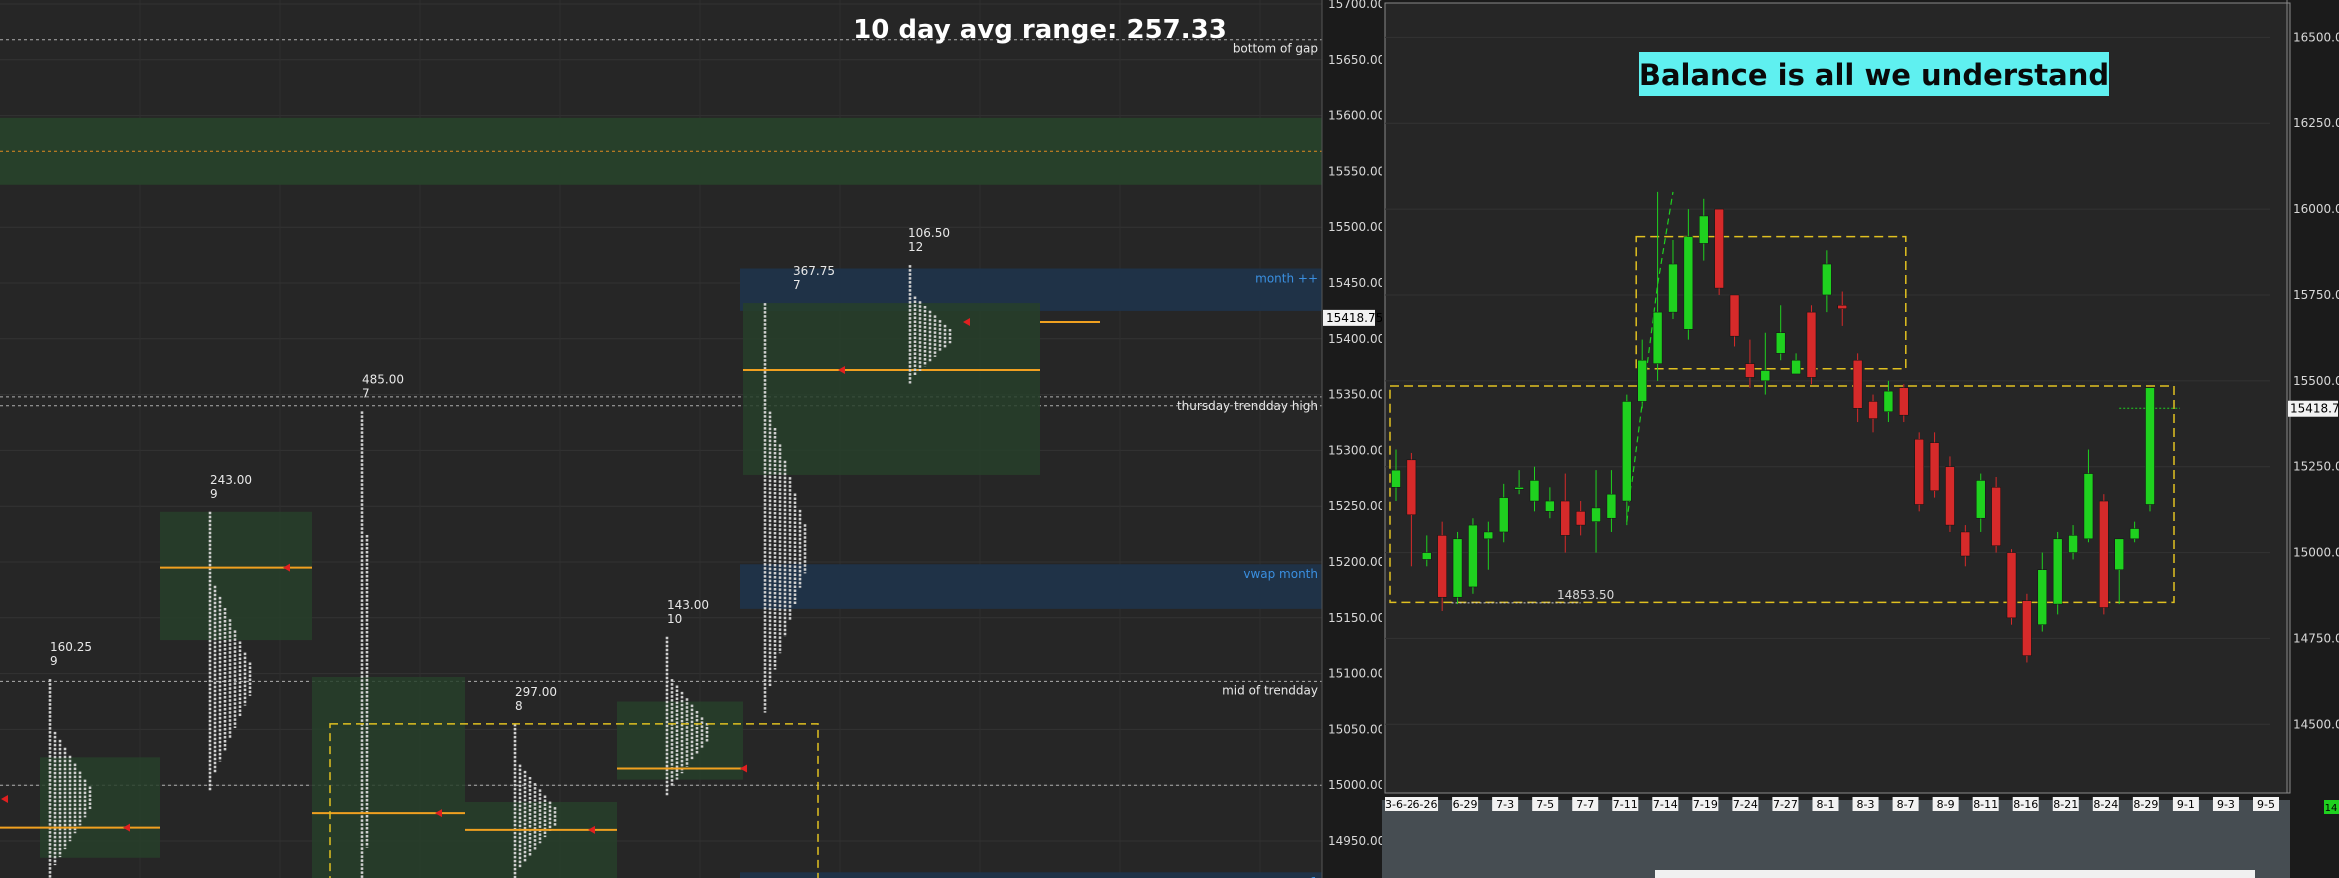 This screenshot has width=2339, height=878. I want to click on date-label: 7-3, so click(1505, 804).